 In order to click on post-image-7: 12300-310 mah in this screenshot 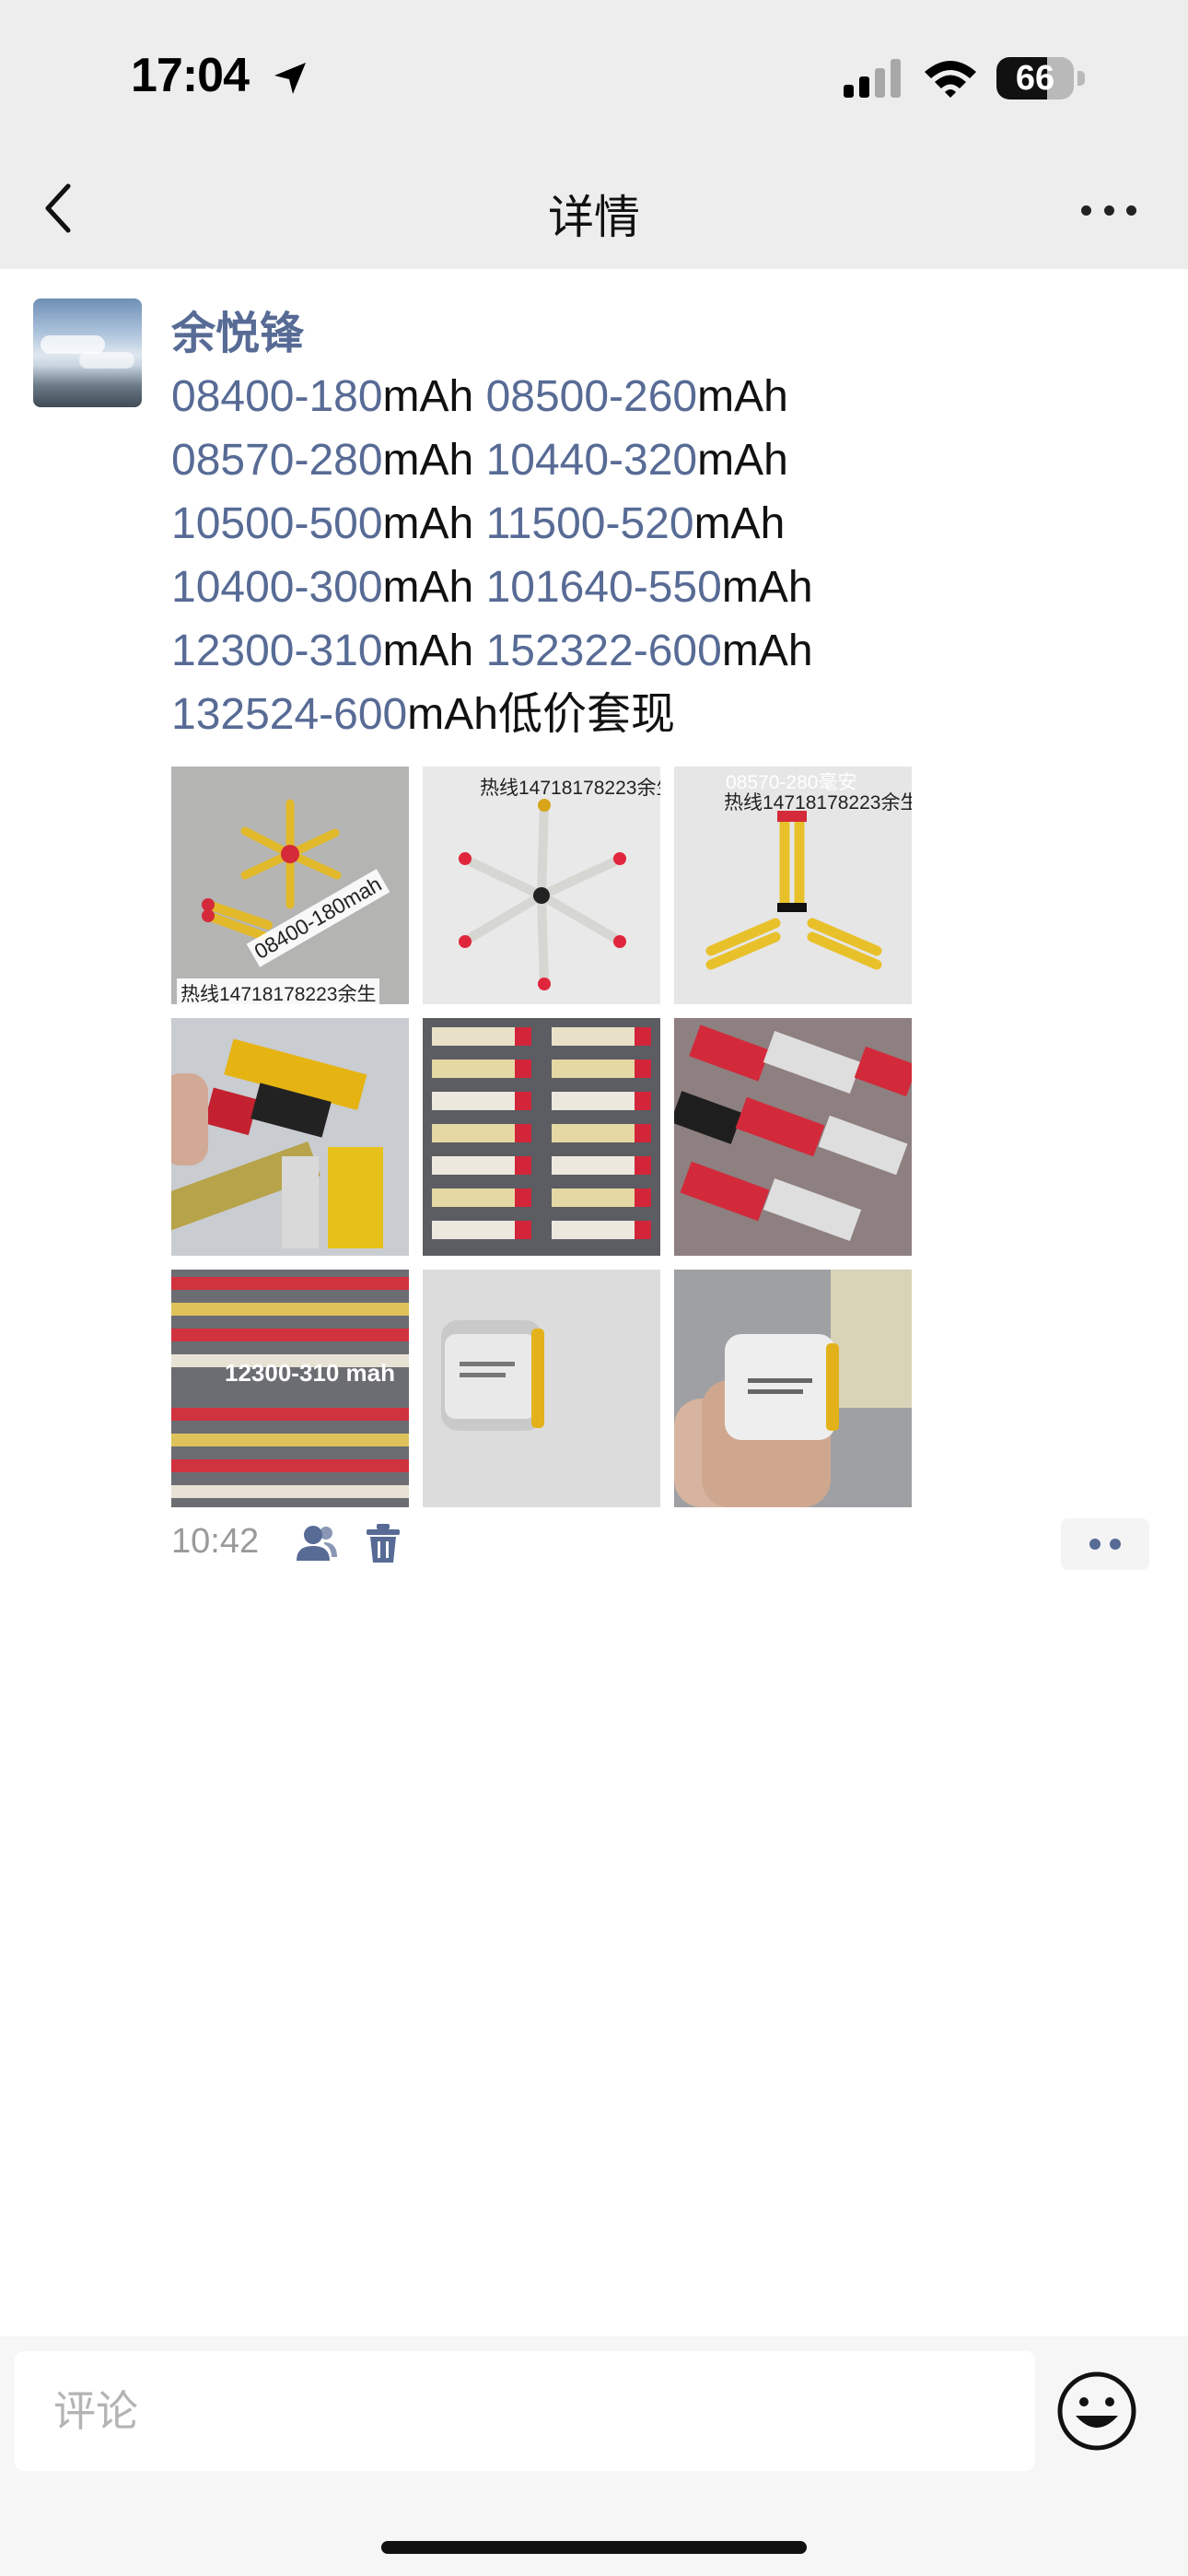, I will do `click(290, 1388)`.